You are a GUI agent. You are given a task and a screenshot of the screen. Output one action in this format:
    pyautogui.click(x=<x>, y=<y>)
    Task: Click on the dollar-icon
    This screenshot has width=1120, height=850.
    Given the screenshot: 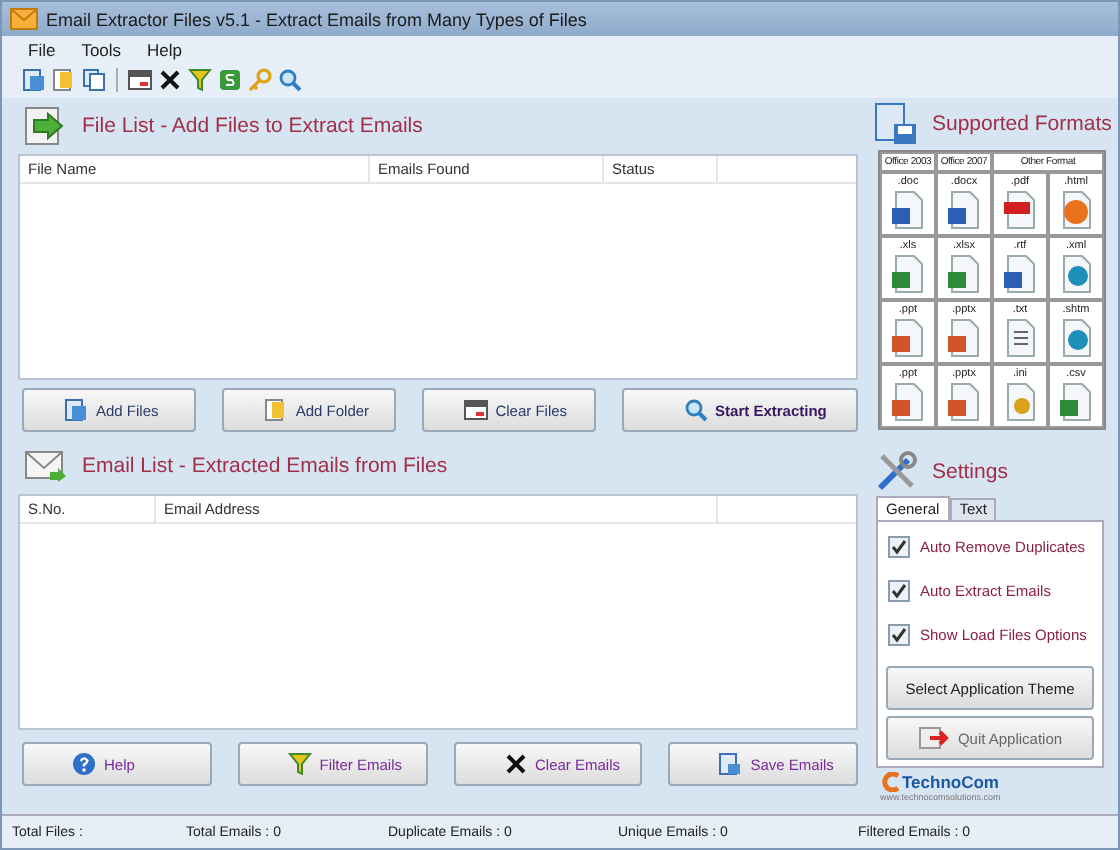 What is the action you would take?
    pyautogui.click(x=230, y=80)
    